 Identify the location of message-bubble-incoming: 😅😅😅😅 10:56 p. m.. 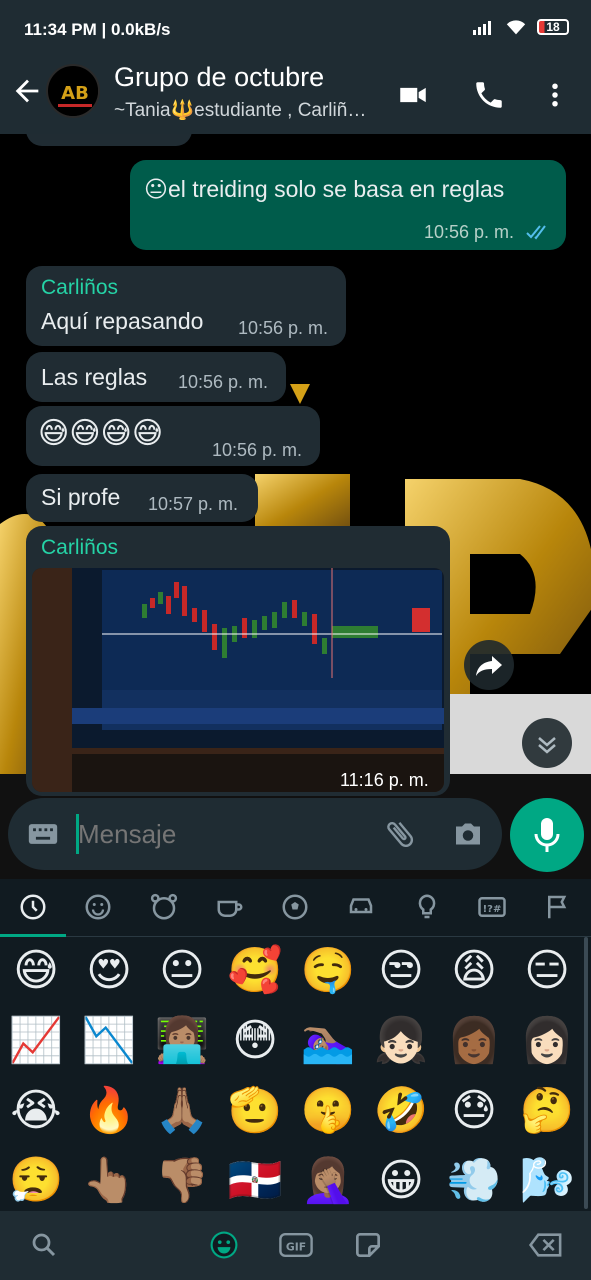
(173, 436).